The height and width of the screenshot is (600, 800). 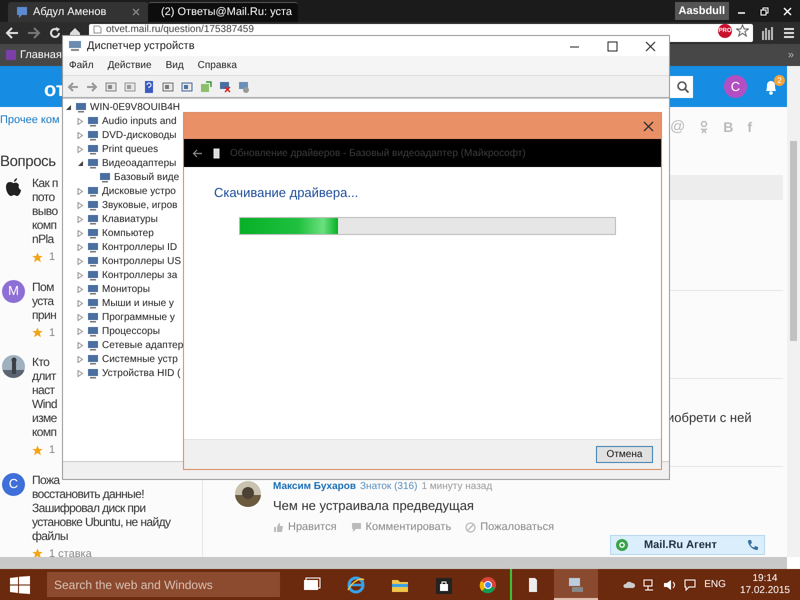 I want to click on tab-title: (2) Ответы@Mail.Ru: уста, so click(x=226, y=12).